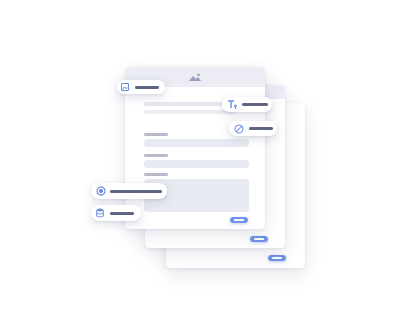 The height and width of the screenshot is (336, 401). I want to click on radio-button-icon, so click(101, 191).